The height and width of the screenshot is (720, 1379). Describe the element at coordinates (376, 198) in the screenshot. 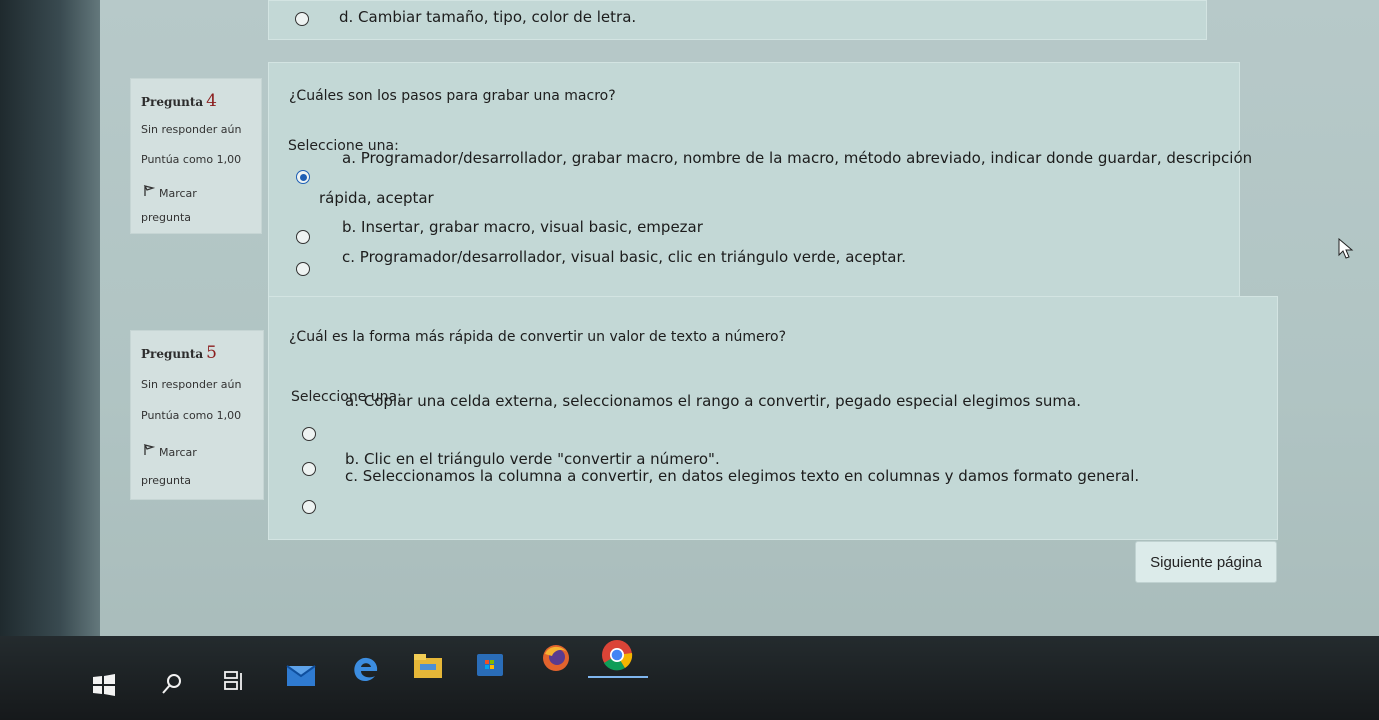

I see `q4-option-a-line2: rápida, aceptar` at that location.